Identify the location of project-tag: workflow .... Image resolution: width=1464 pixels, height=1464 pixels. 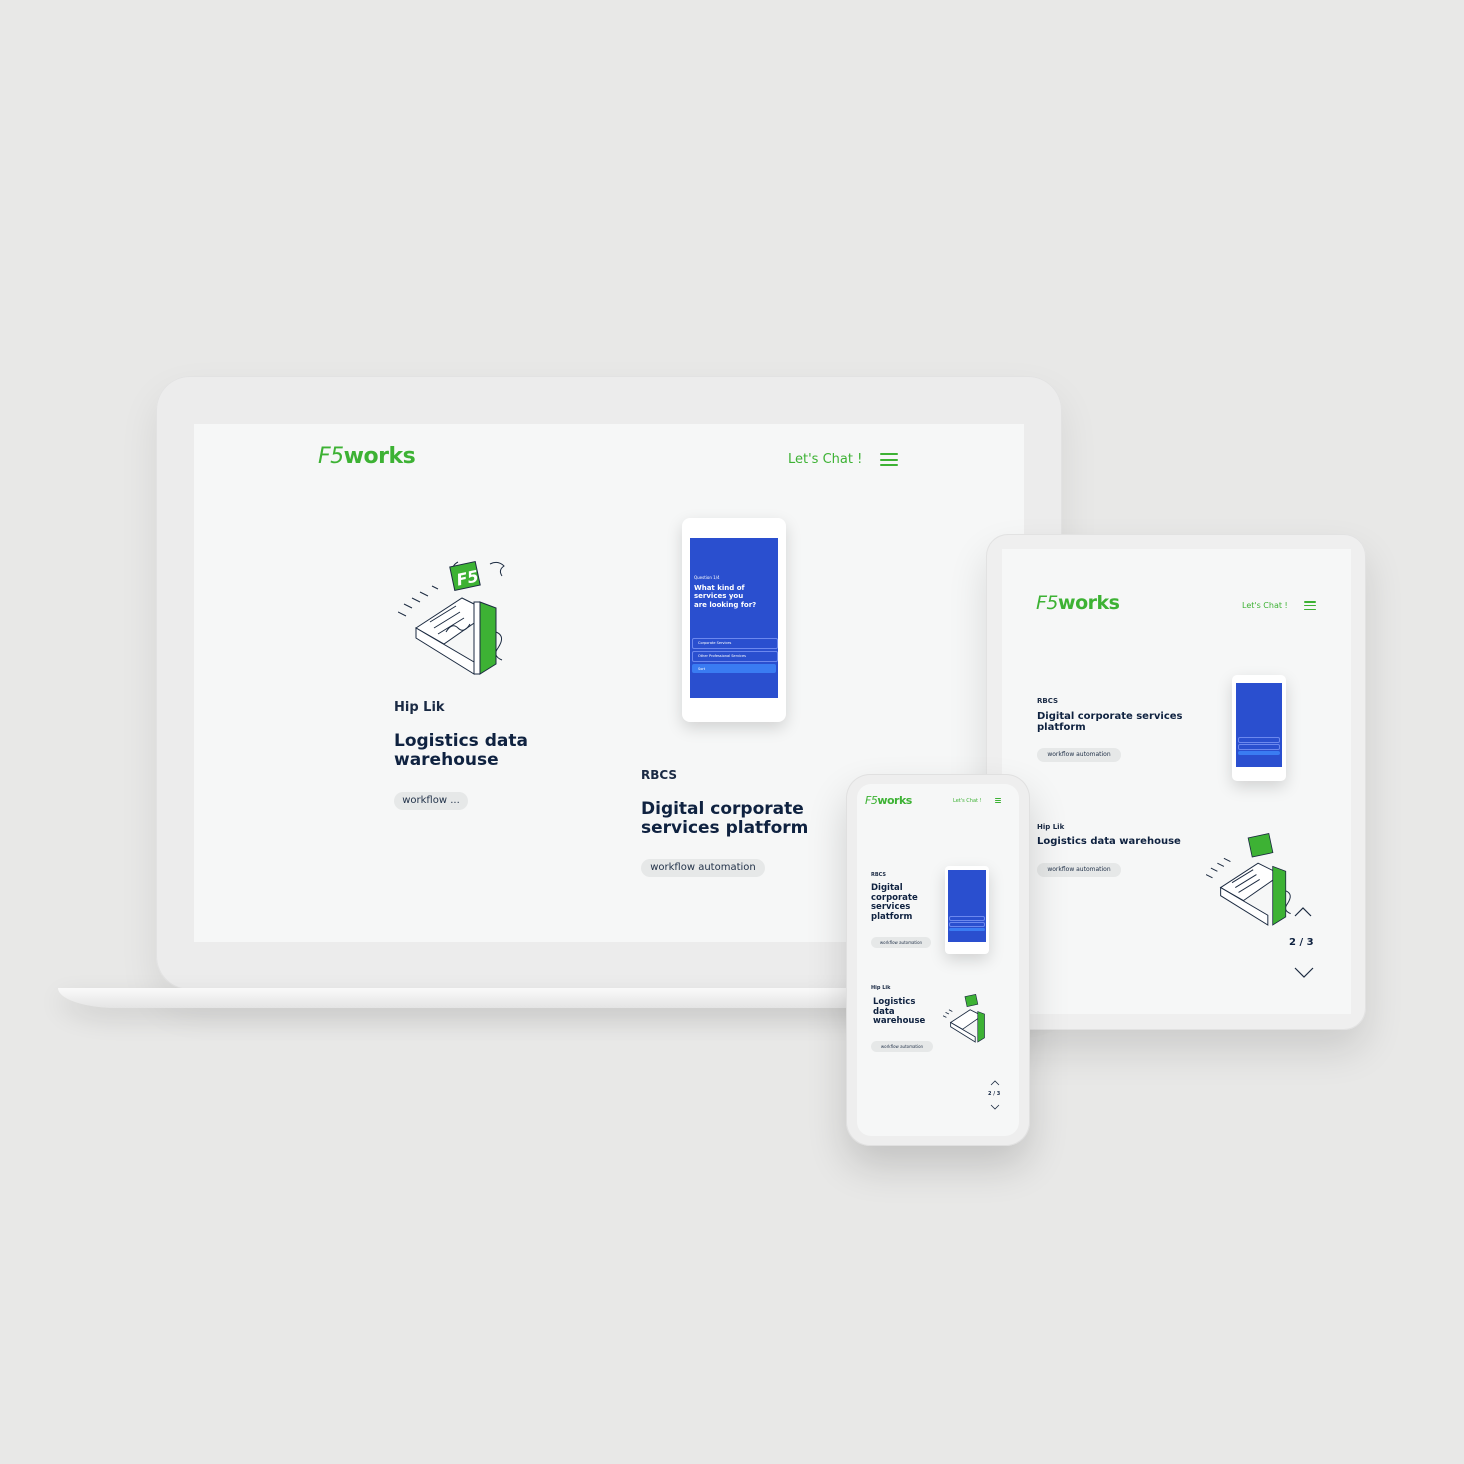
(431, 801).